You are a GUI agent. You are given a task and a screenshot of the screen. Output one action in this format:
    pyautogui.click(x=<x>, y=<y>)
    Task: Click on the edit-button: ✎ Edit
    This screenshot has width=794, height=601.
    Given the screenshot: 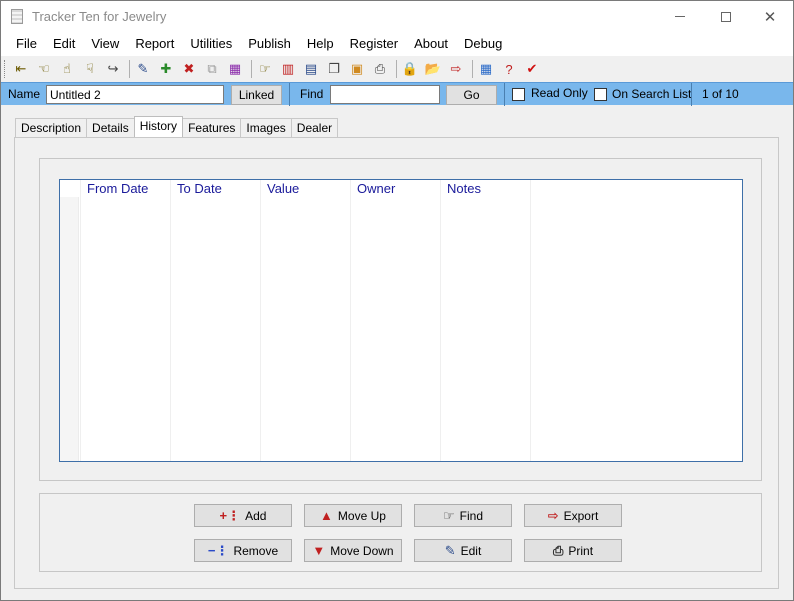 What is the action you would take?
    pyautogui.click(x=463, y=550)
    